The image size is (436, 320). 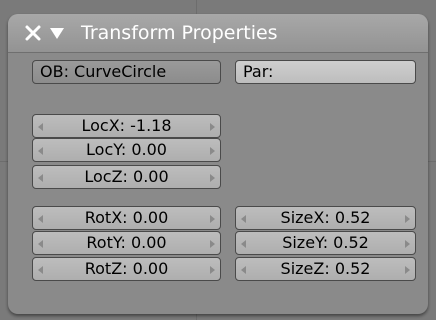 I want to click on size-z-label: SizeZ: 0.52, so click(x=325, y=268).